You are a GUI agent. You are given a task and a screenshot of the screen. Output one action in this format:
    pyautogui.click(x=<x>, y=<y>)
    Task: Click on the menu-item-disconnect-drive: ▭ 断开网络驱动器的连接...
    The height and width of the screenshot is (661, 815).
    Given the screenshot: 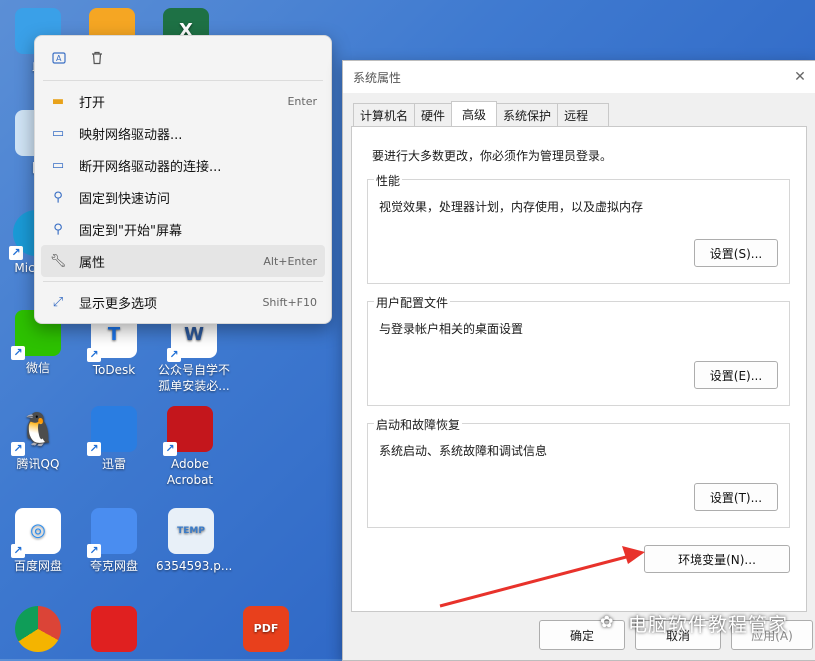 What is the action you would take?
    pyautogui.click(x=183, y=165)
    